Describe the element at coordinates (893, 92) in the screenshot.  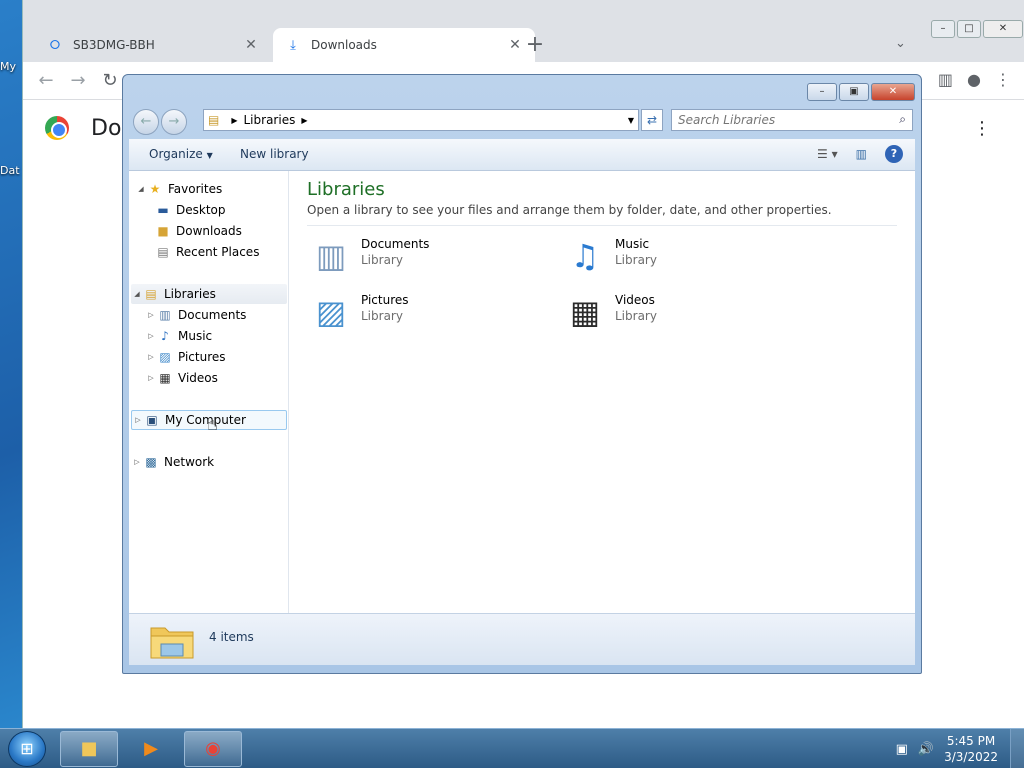
I see `close-button: ✕` at that location.